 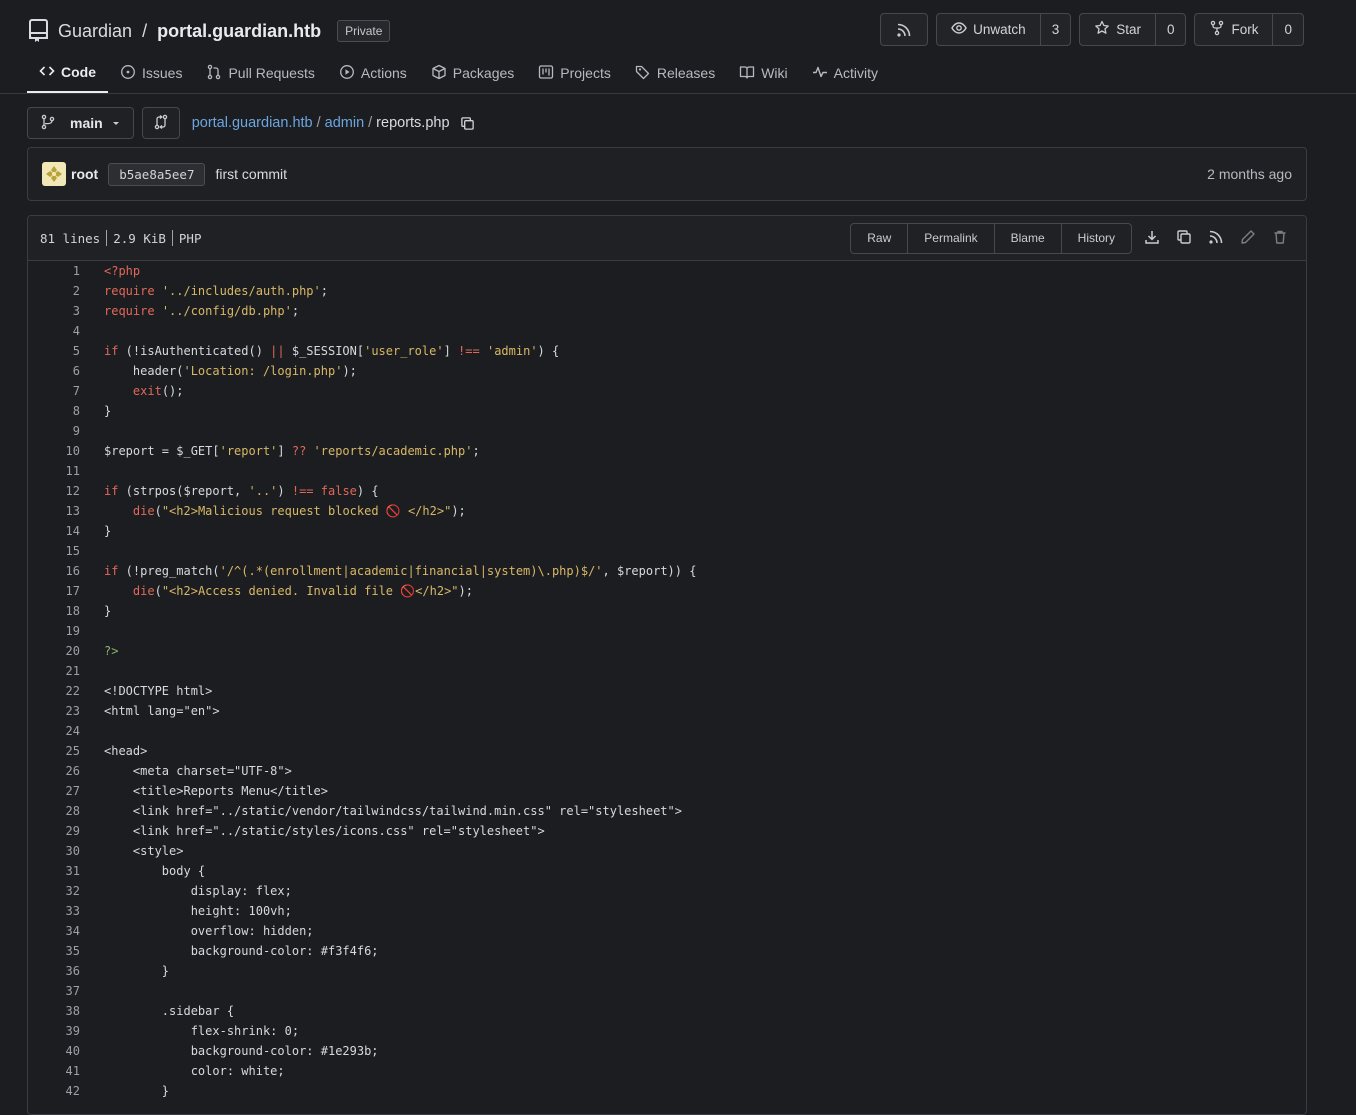 What do you see at coordinates (439, 73) in the screenshot?
I see `package-icon` at bounding box center [439, 73].